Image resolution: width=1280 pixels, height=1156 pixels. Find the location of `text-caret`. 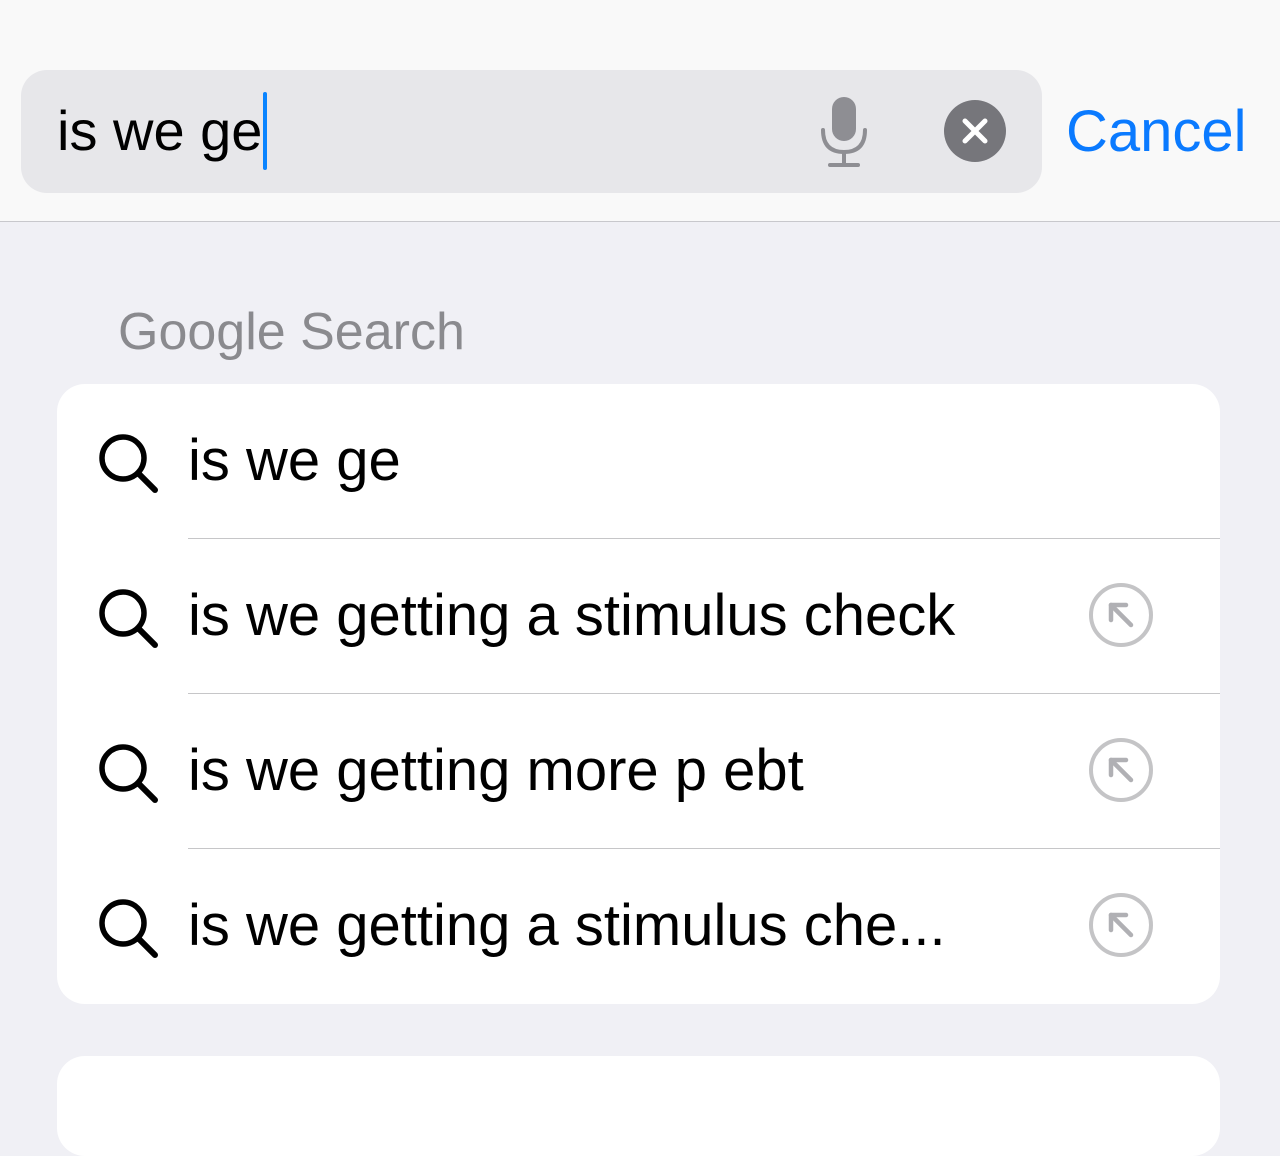

text-caret is located at coordinates (265, 131).